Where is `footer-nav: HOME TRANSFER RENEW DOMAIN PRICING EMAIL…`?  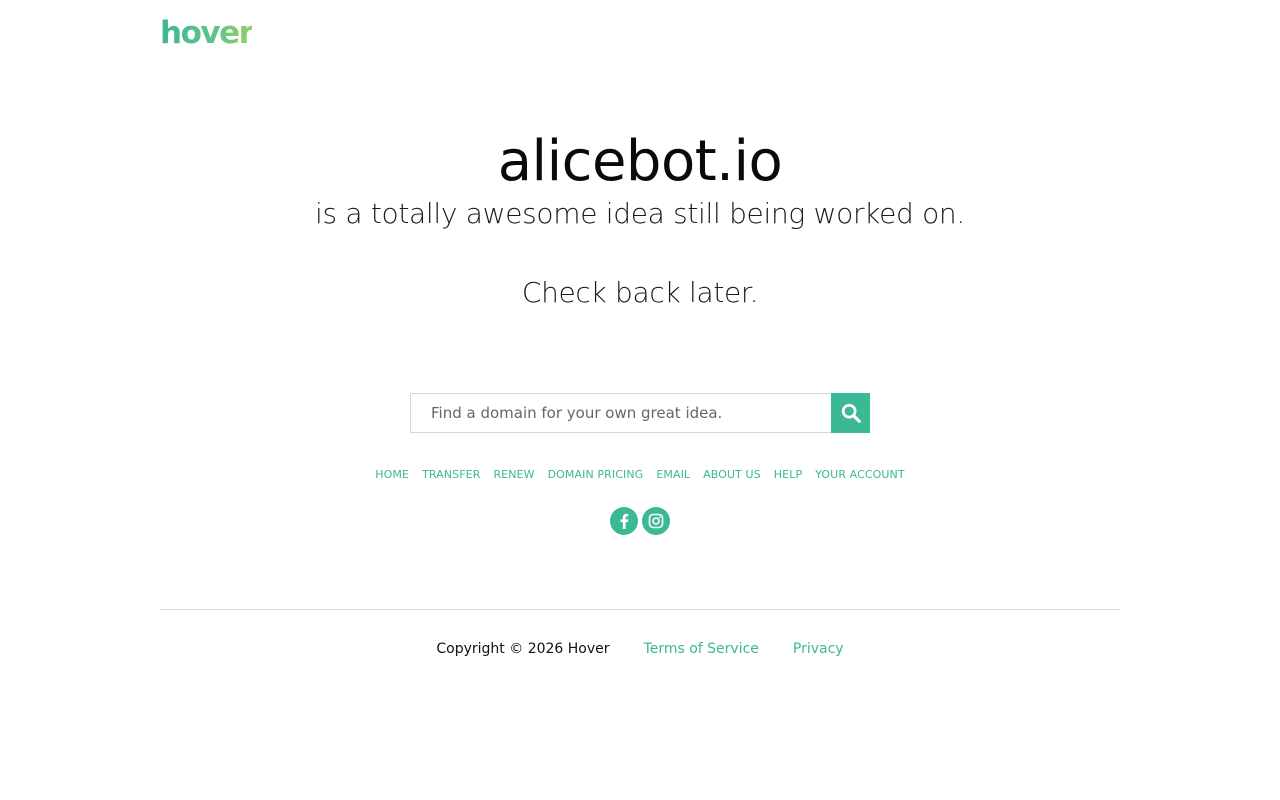
footer-nav: HOME TRANSFER RENEW DOMAIN PRICING EMAIL… is located at coordinates (640, 475).